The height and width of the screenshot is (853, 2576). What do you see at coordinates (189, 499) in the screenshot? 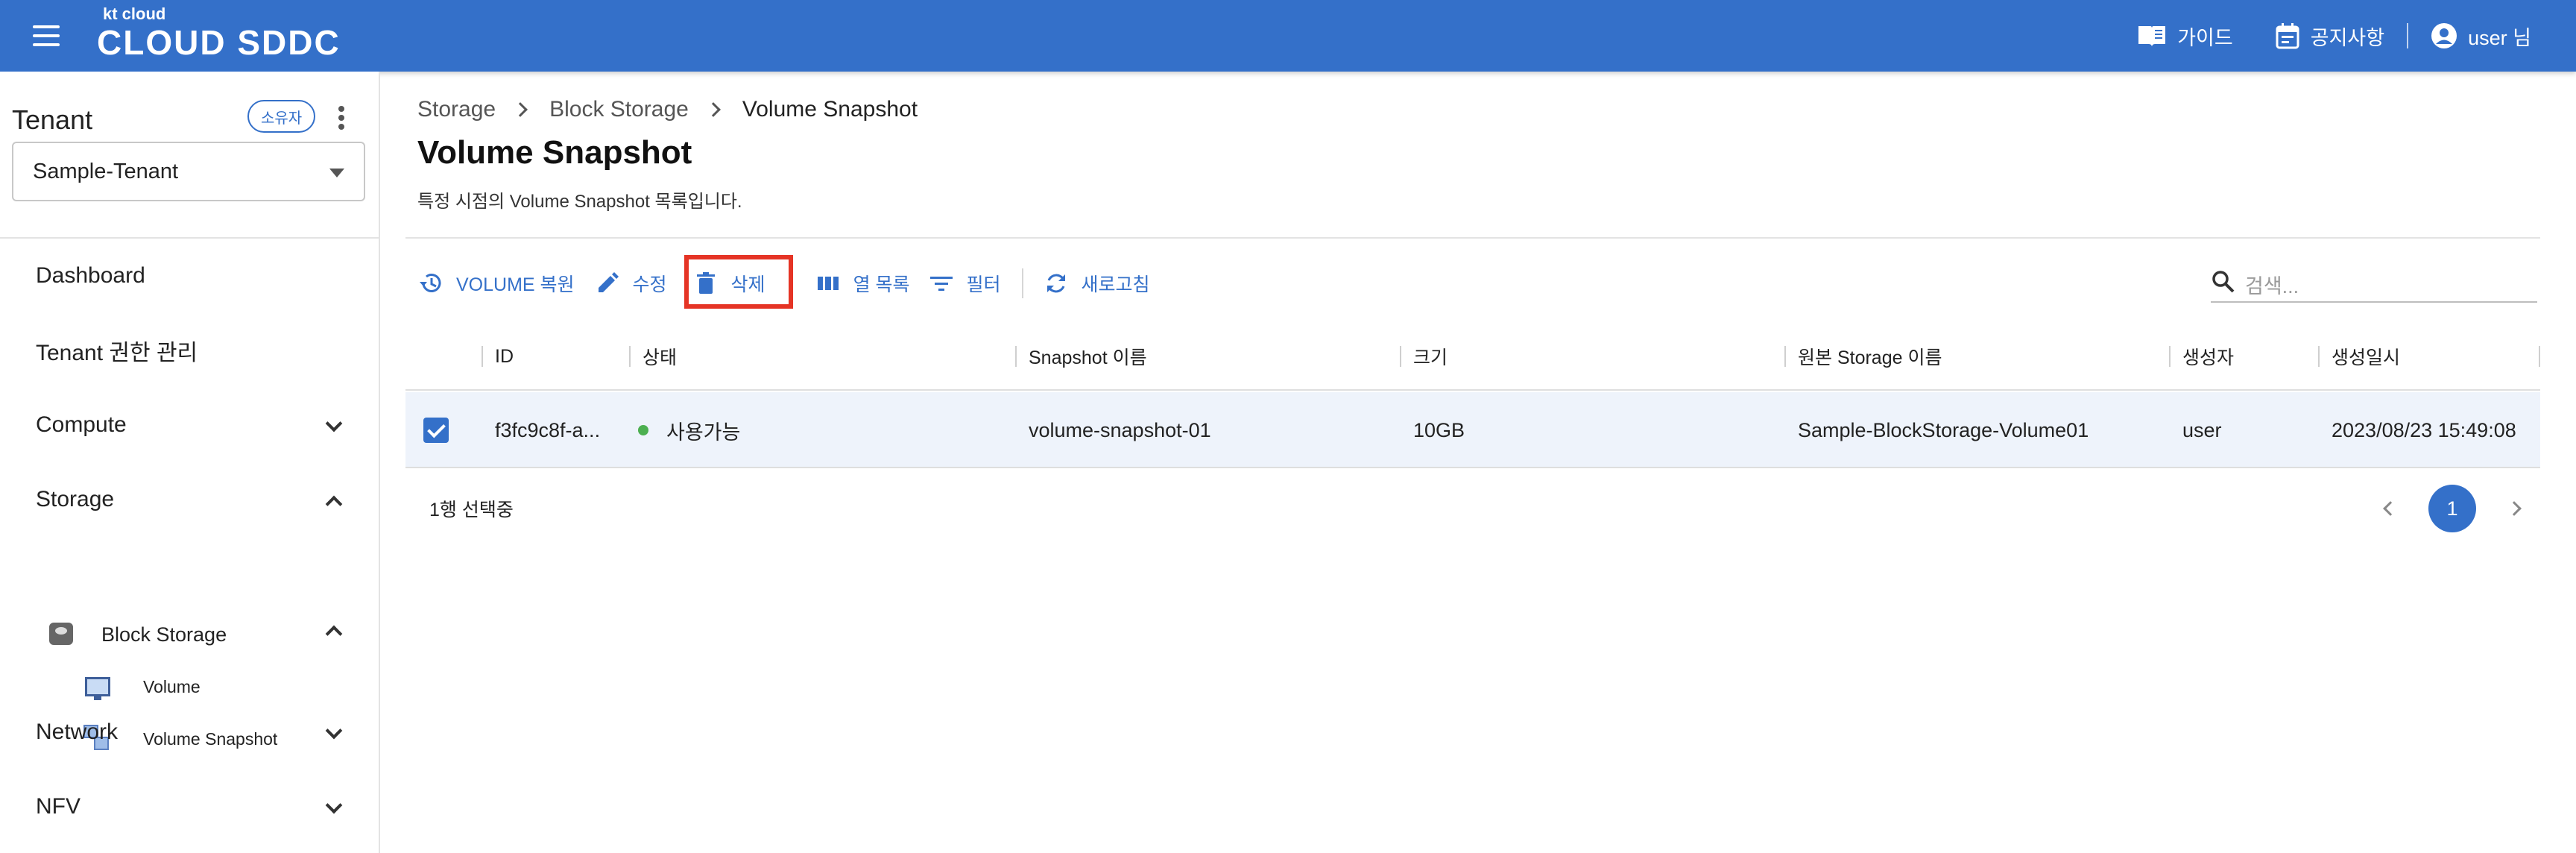
I see `sidebar-item-storage: Storage` at bounding box center [189, 499].